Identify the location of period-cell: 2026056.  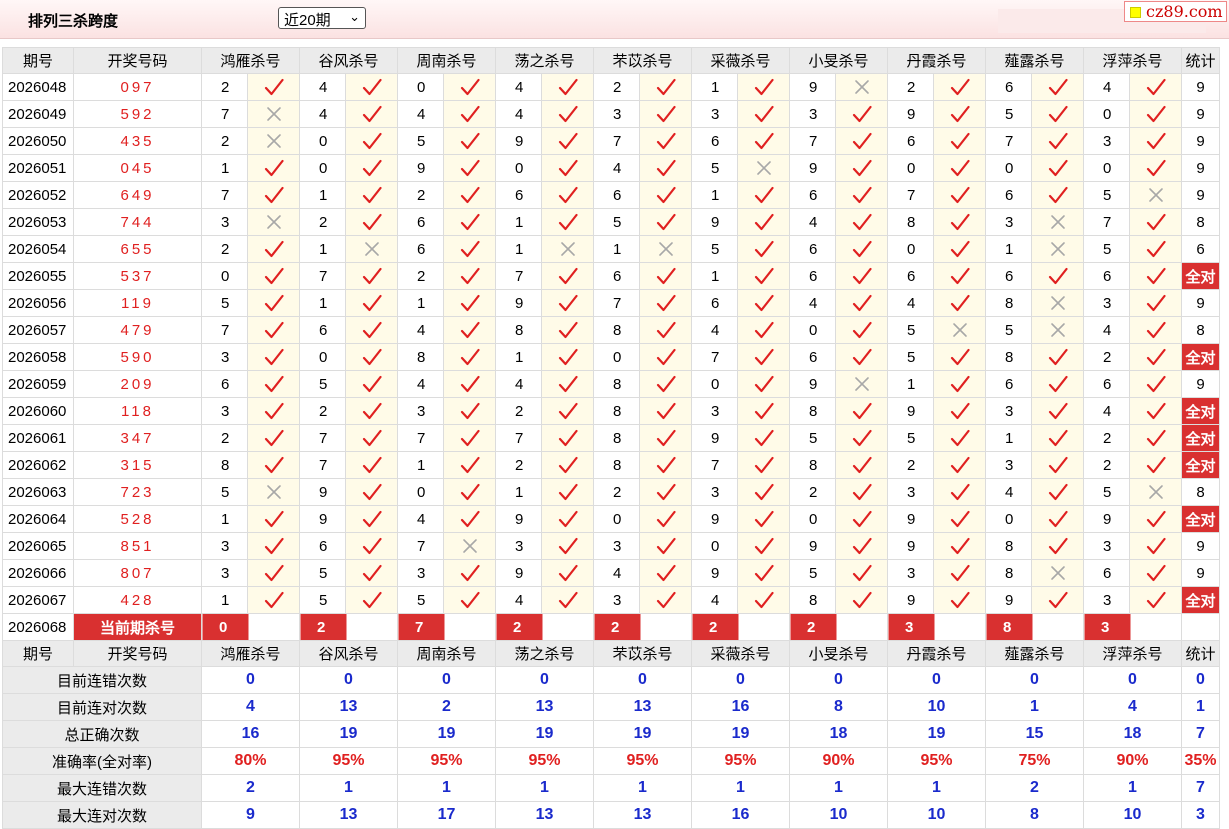
(38, 303).